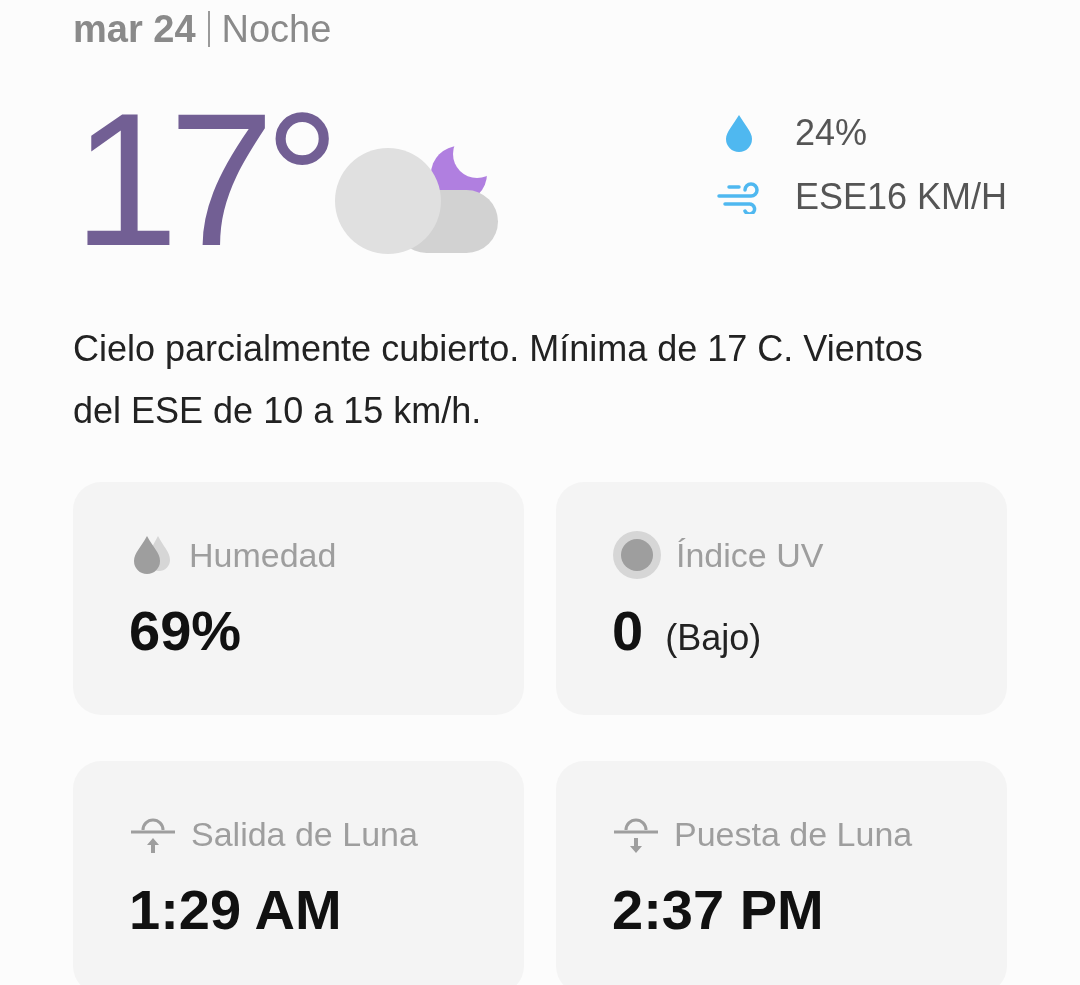 Image resolution: width=1080 pixels, height=985 pixels. I want to click on card-label: Humedad, so click(263, 555).